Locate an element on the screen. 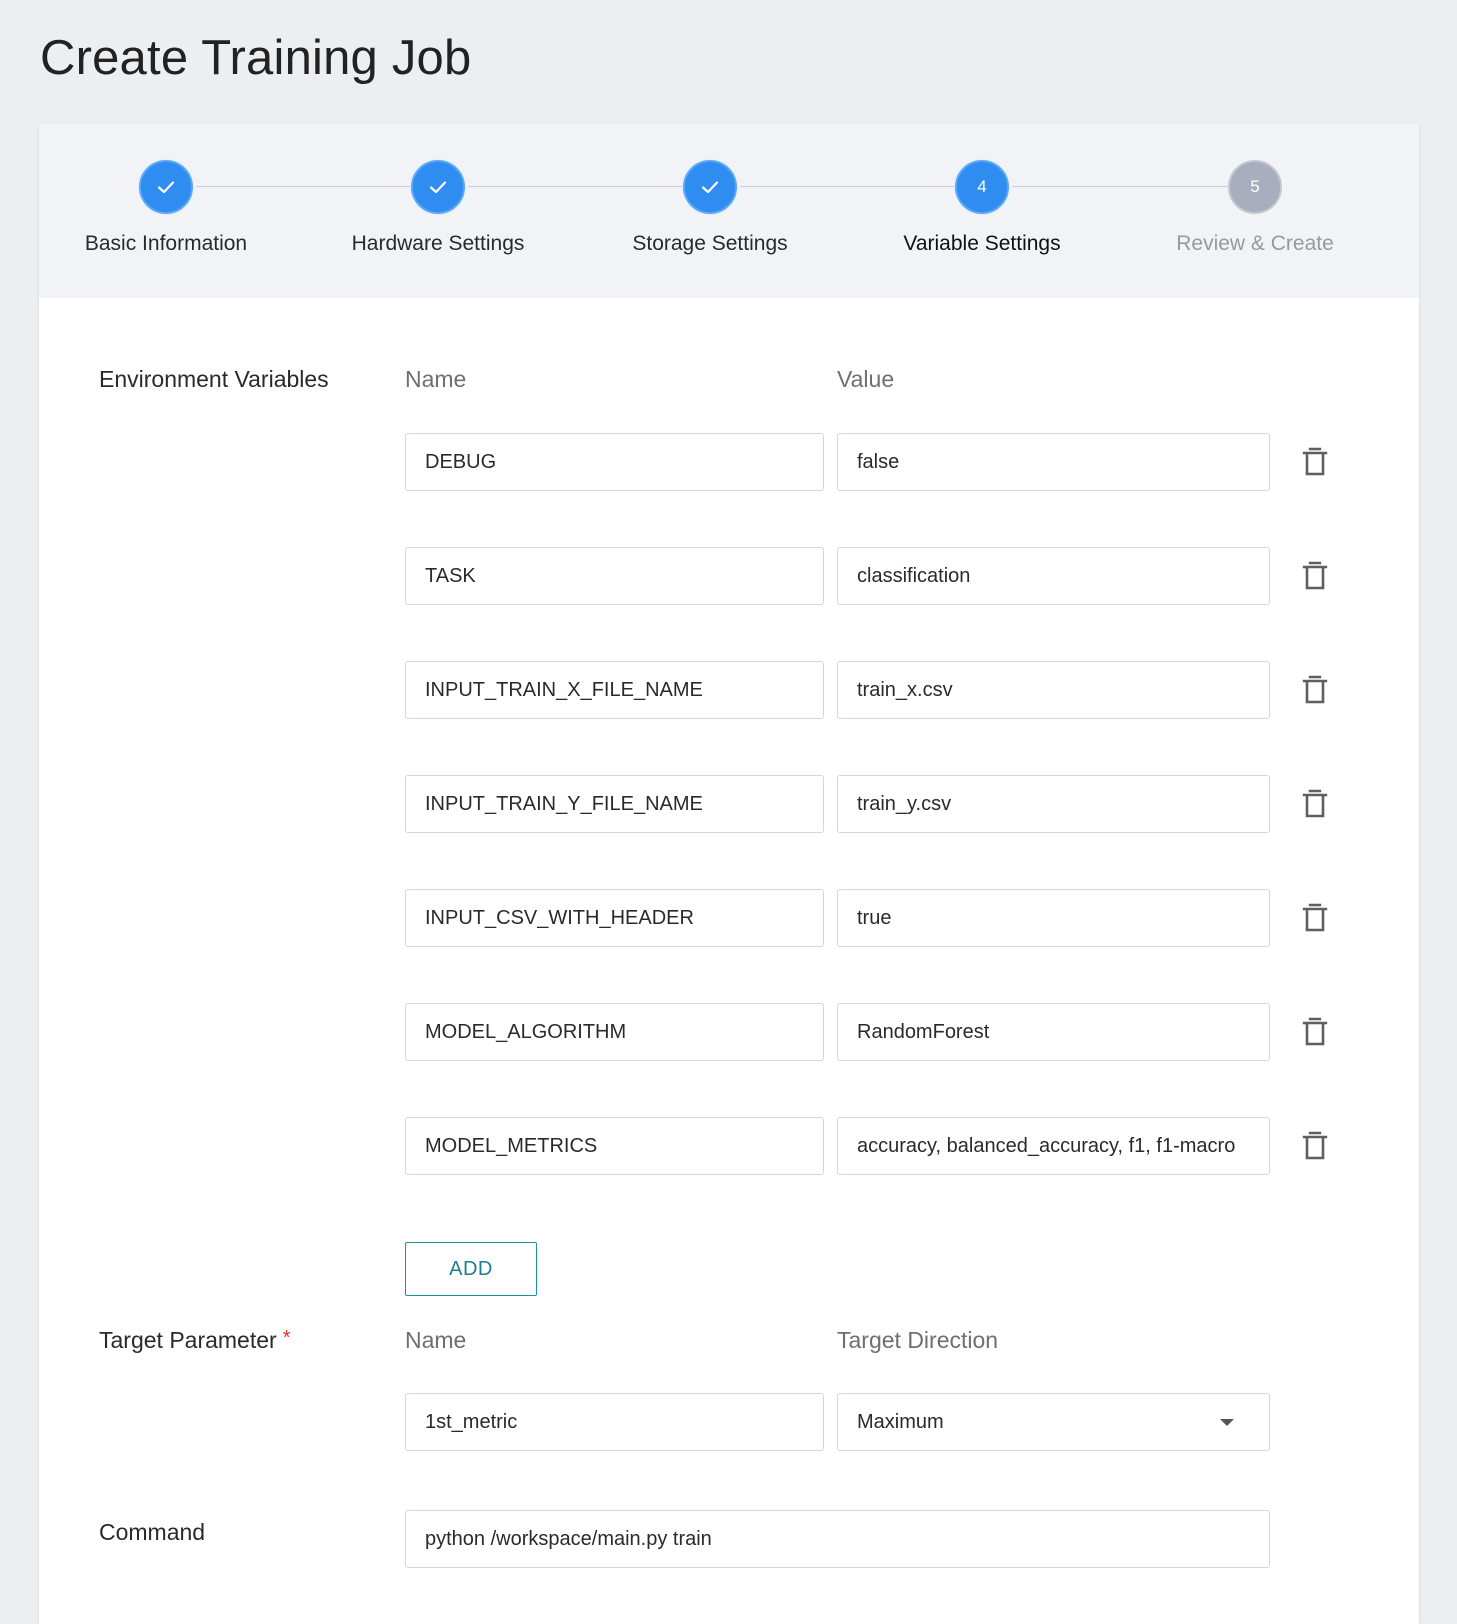 This screenshot has height=1624, width=1457. target-parameter-text: Target Parameter is located at coordinates (188, 1340).